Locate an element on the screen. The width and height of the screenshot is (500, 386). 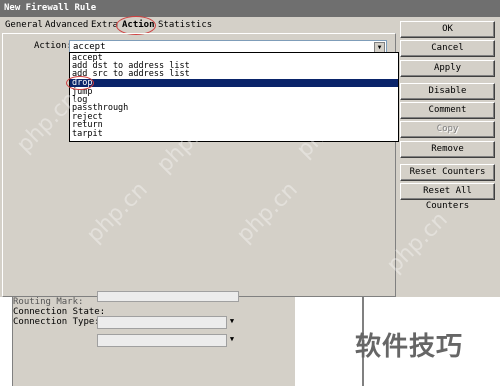
drop-option-highlight is located at coordinates (80, 83).